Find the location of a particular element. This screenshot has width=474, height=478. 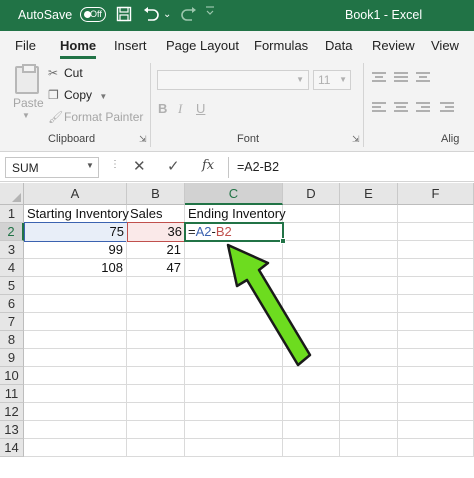

font-size-dropdown-icon: ▼ is located at coordinates (343, 79).